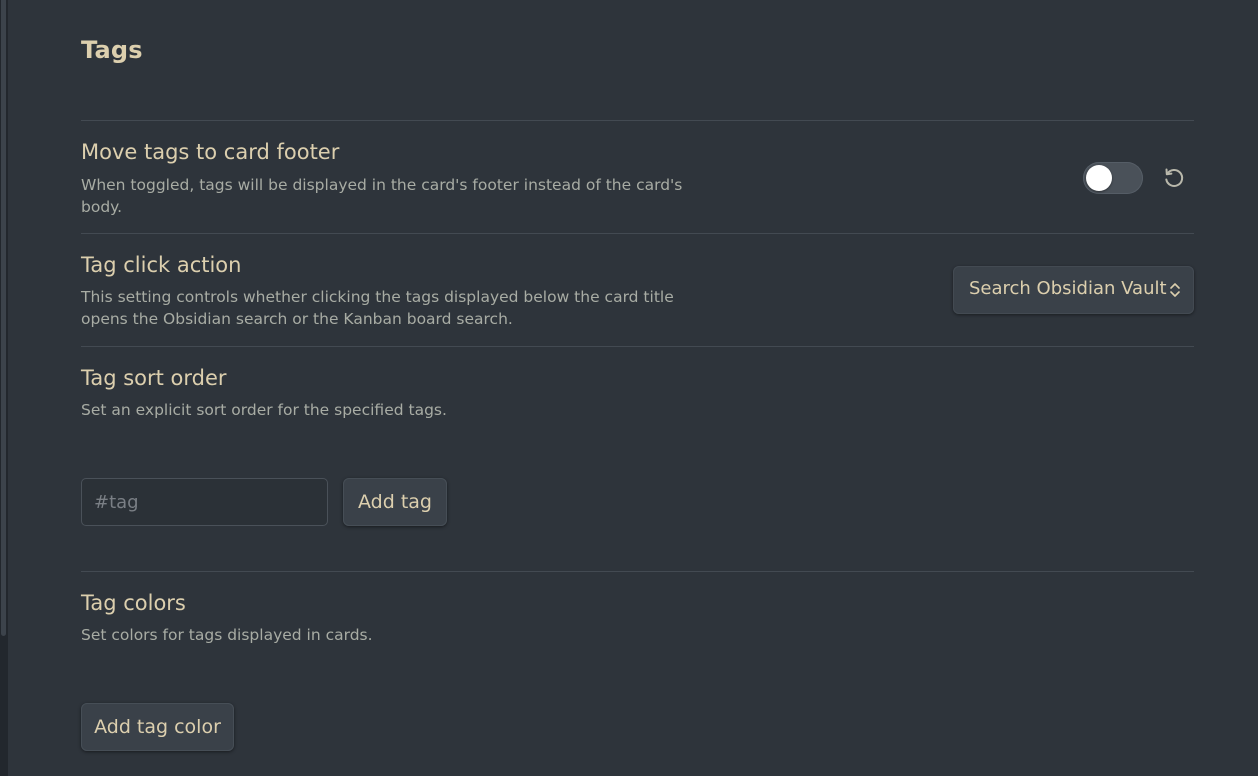 The image size is (1258, 776). I want to click on section-title: Tags, so click(112, 50).